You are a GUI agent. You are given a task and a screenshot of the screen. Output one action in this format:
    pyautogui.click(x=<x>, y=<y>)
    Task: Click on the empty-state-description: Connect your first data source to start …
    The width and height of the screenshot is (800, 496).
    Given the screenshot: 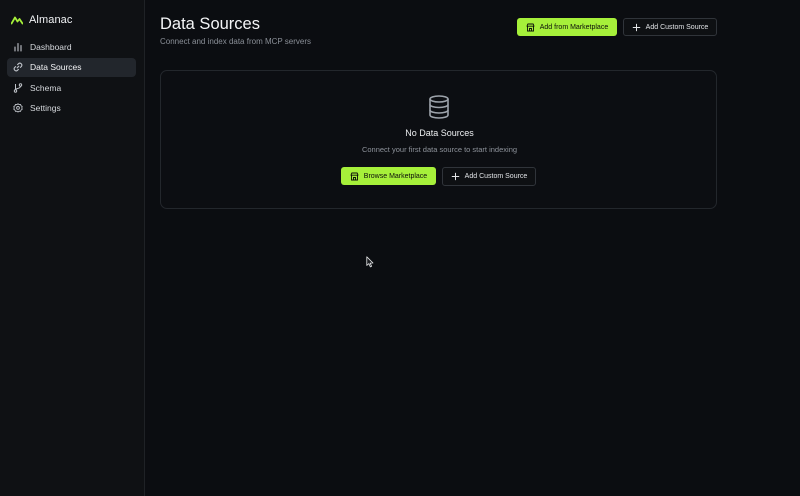 What is the action you would take?
    pyautogui.click(x=439, y=149)
    